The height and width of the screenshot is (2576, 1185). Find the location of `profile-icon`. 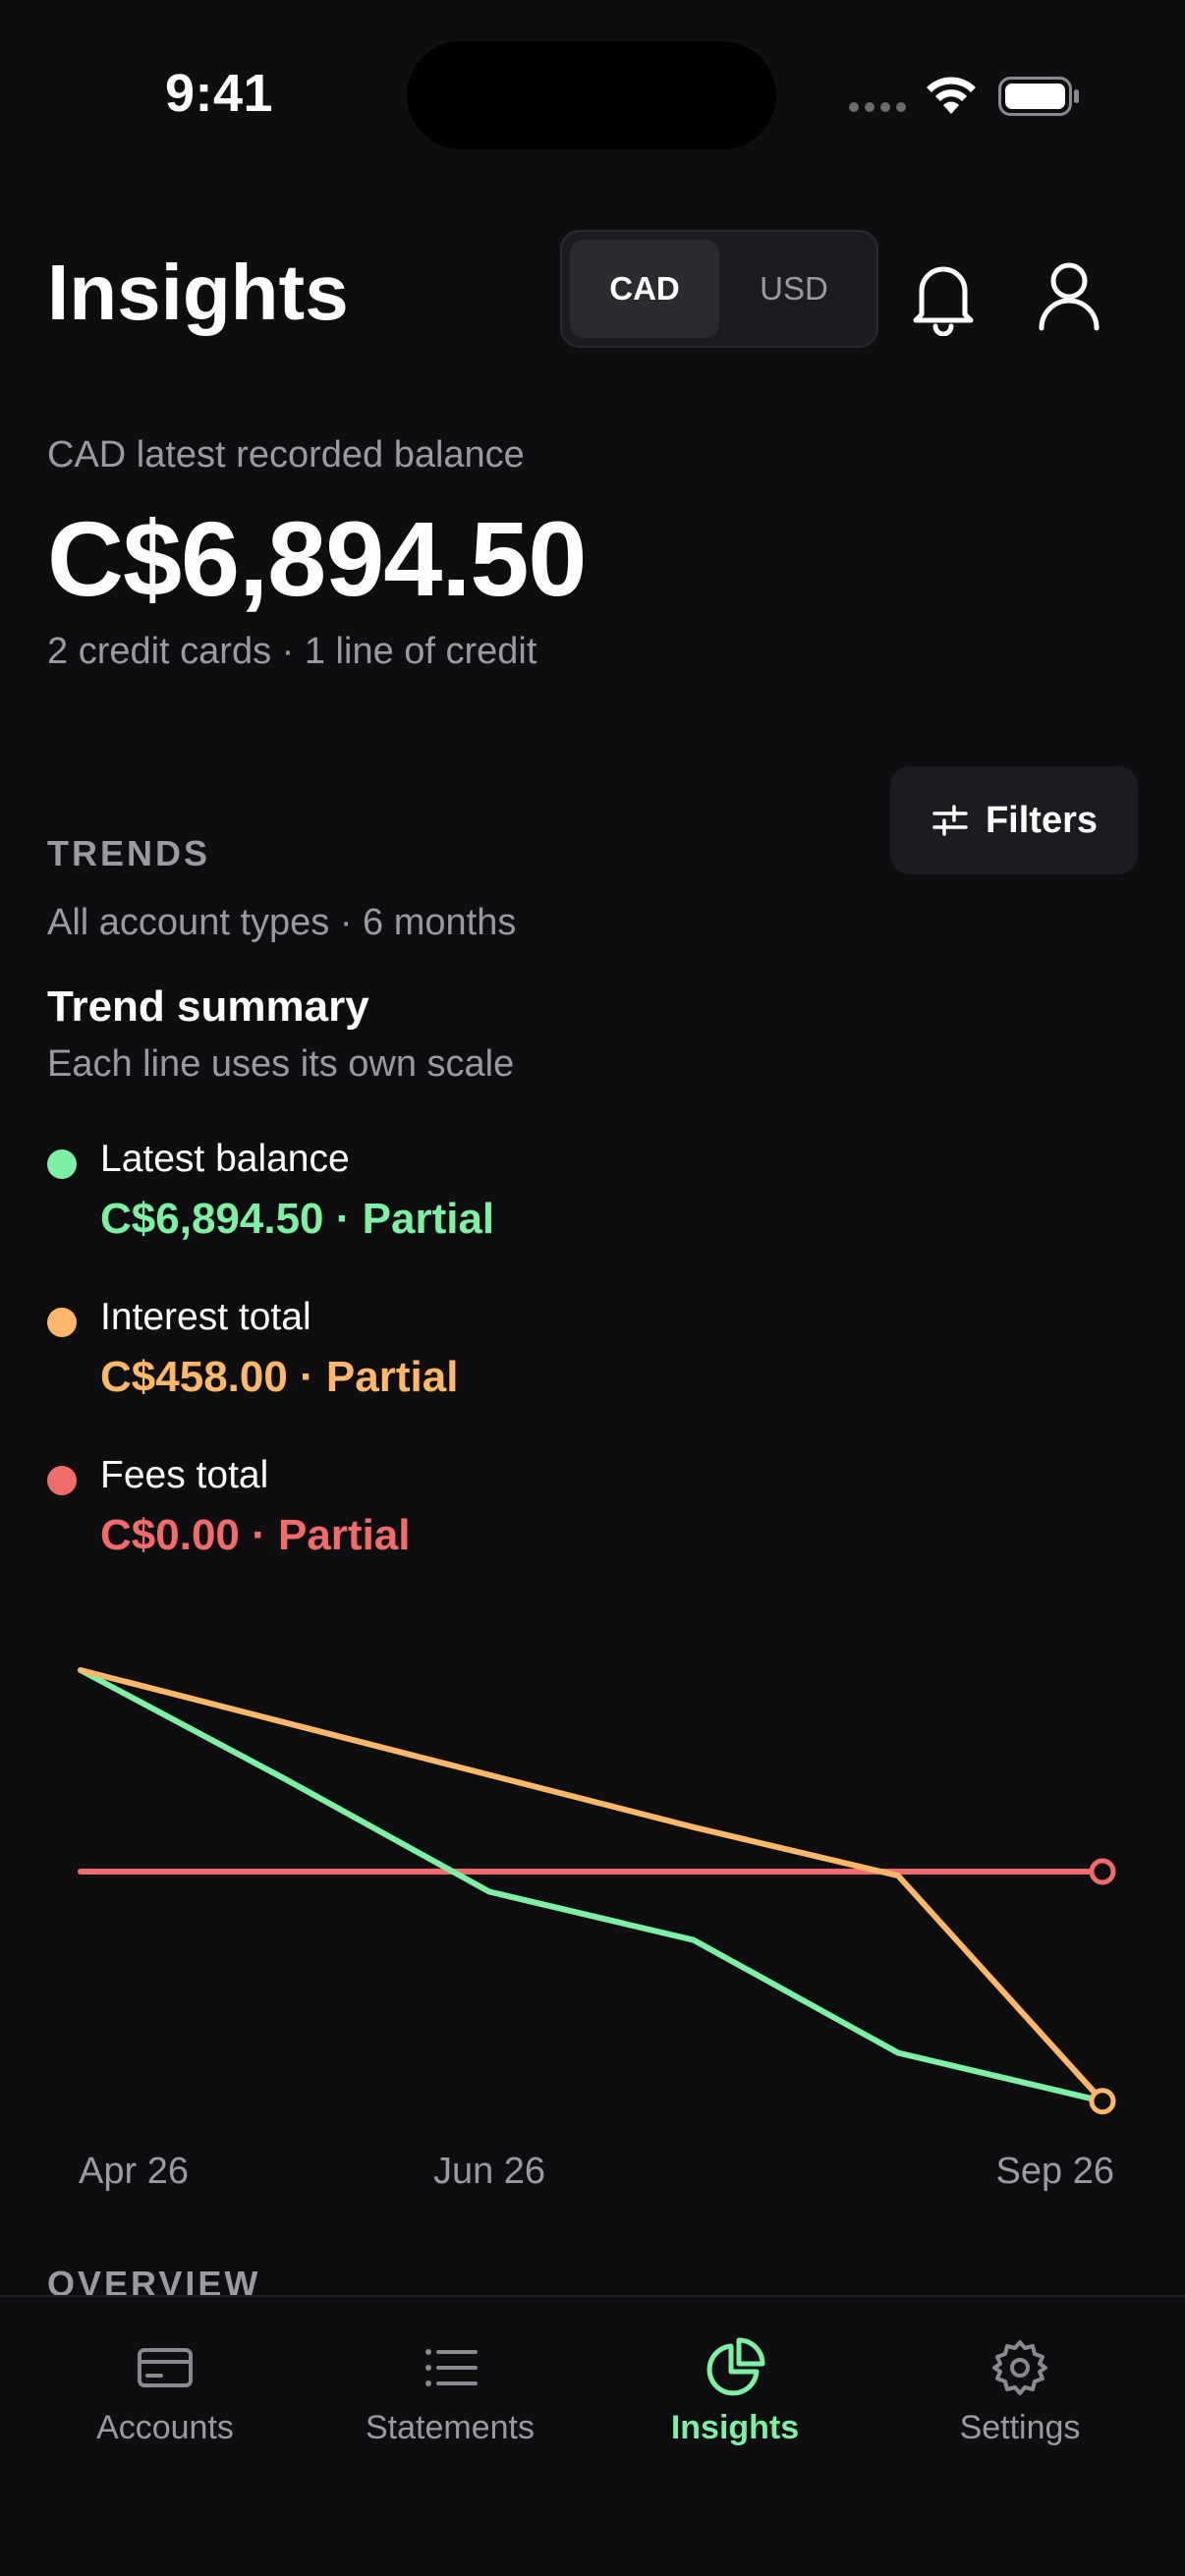

profile-icon is located at coordinates (1069, 296).